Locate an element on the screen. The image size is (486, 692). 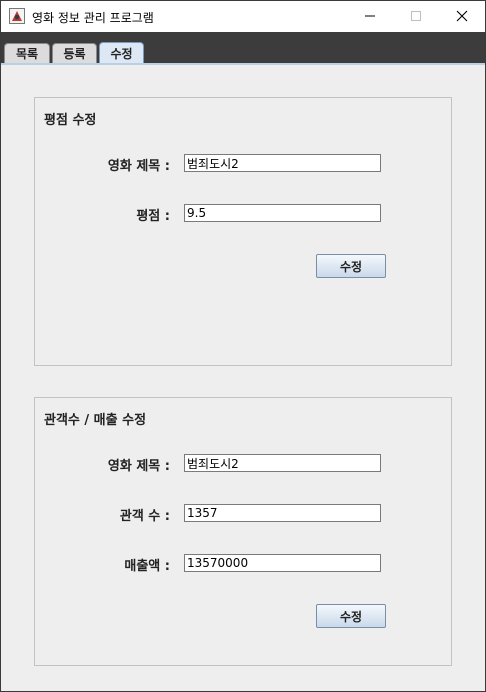
tab-register: 등록 is located at coordinates (74, 53).